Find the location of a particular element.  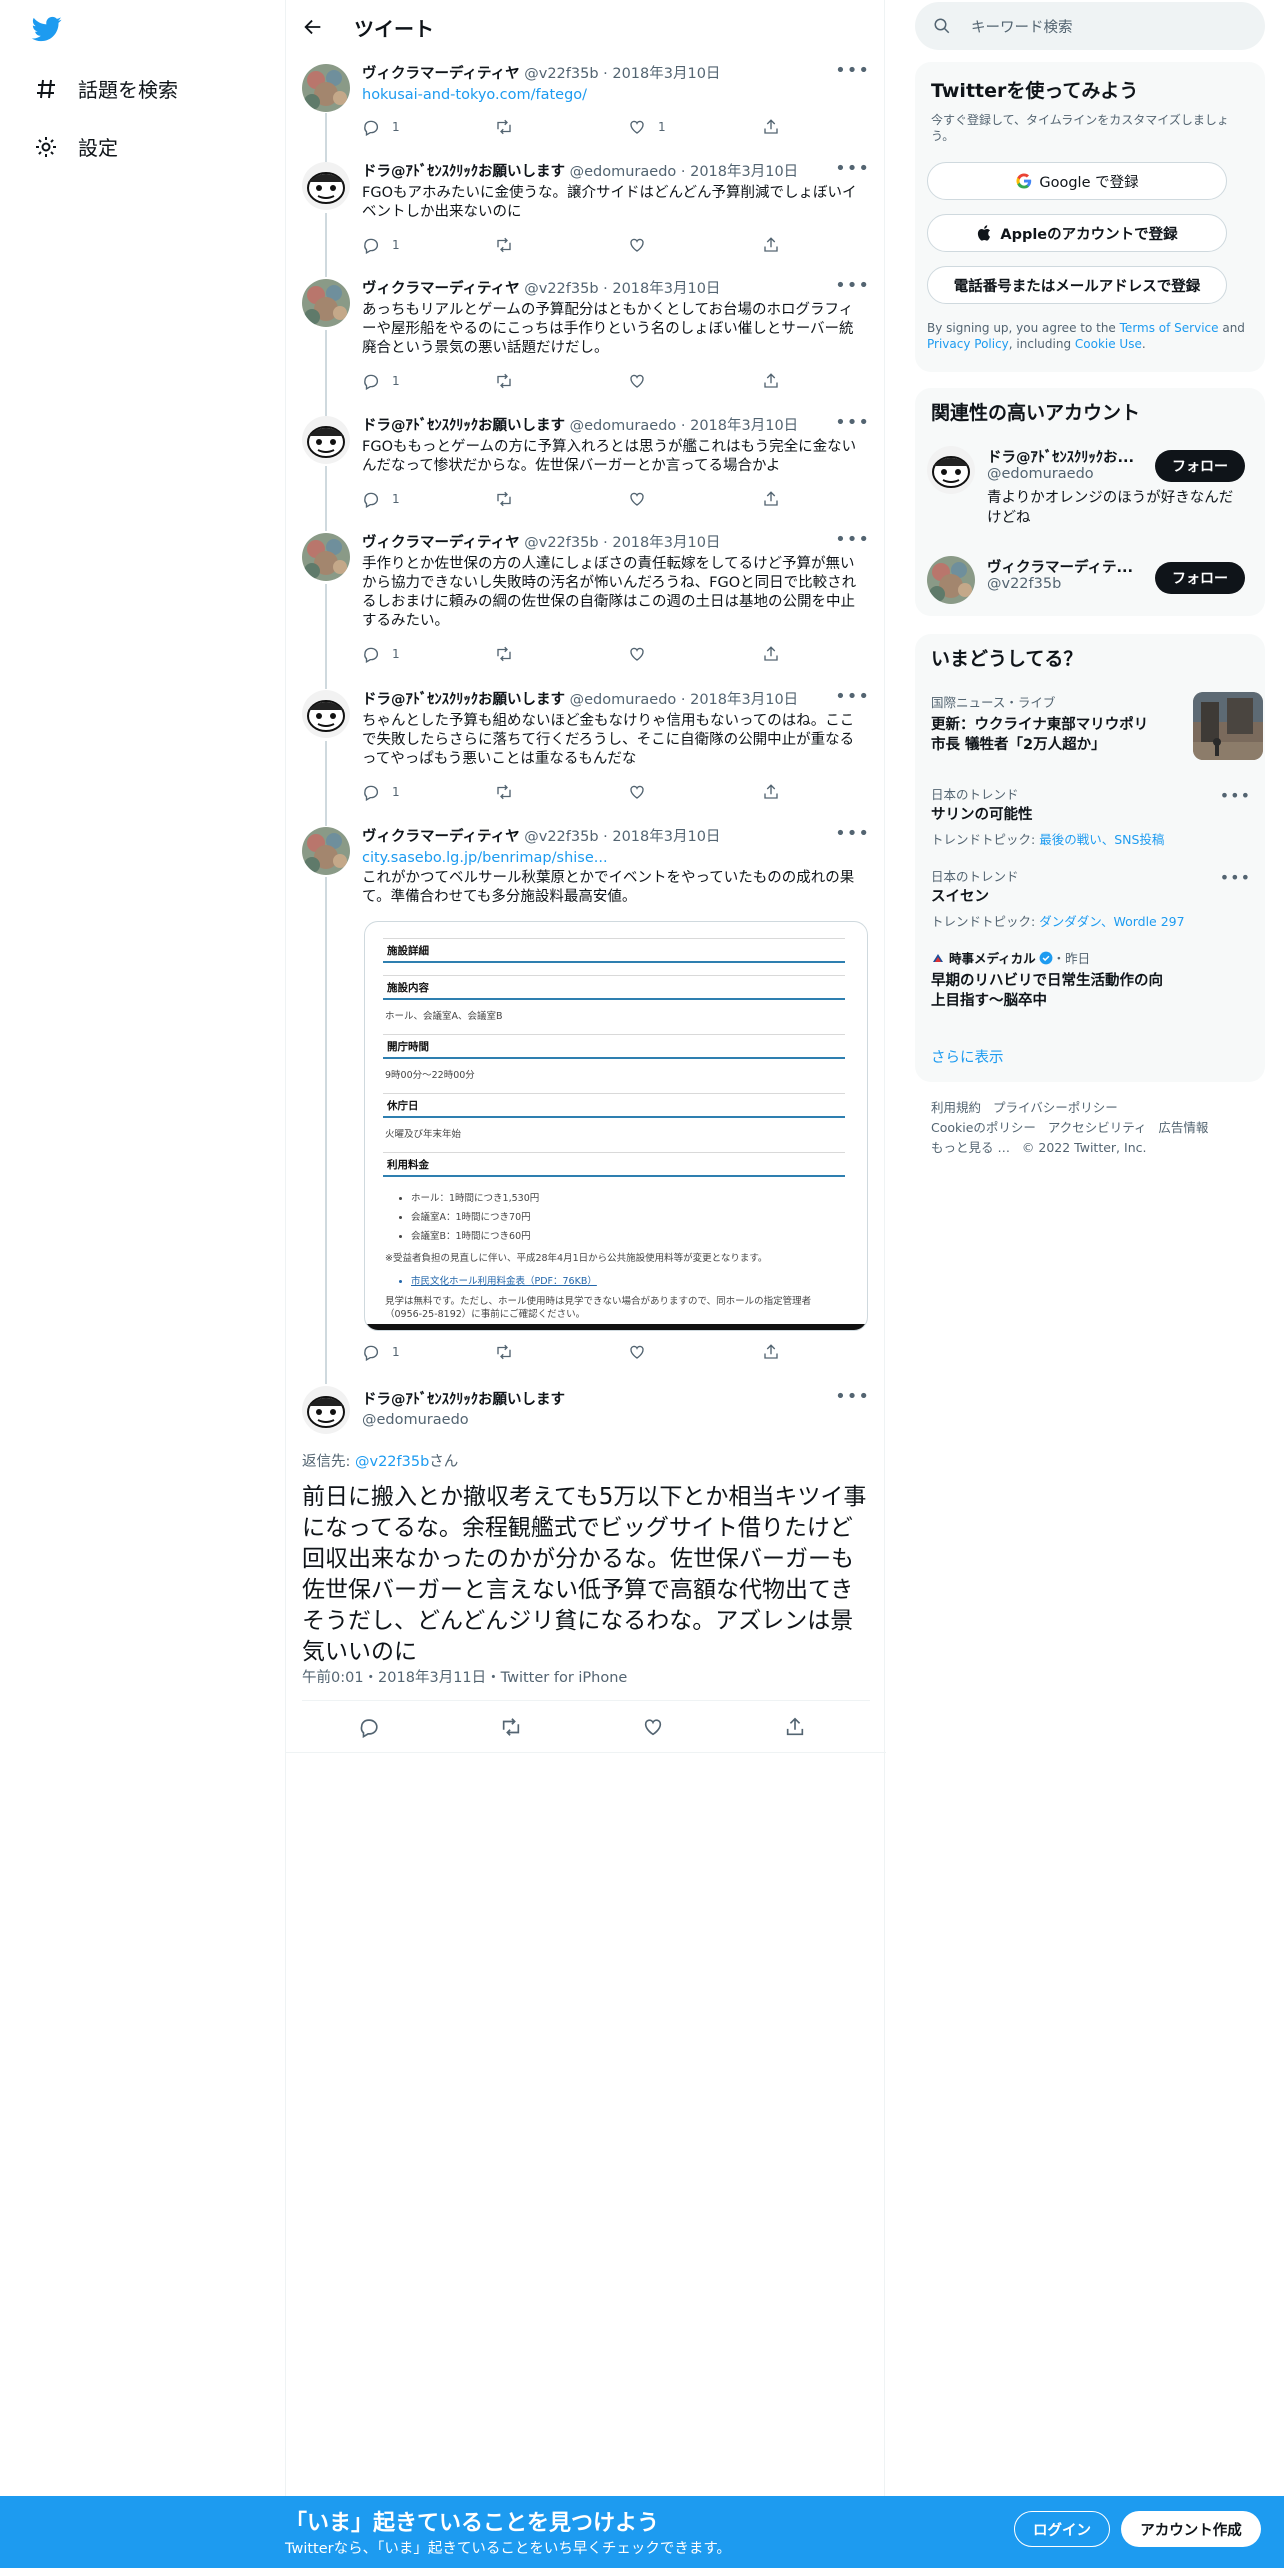

privacy-link: Privacy Policy is located at coordinates (968, 344).